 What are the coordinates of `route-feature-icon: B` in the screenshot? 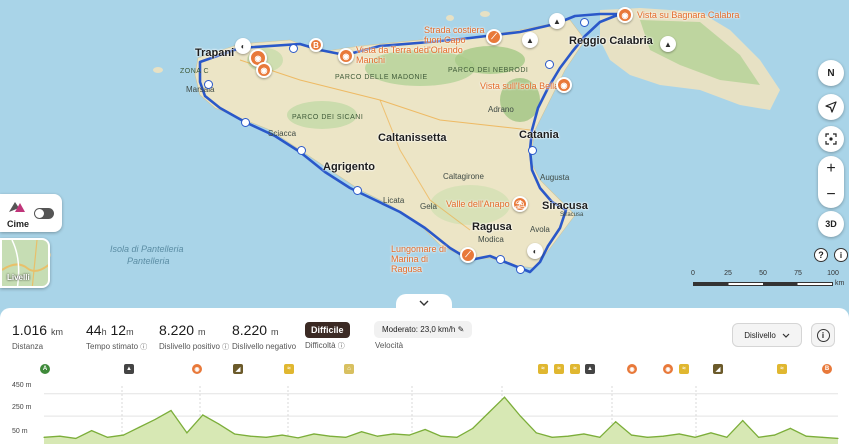 It's located at (827, 369).